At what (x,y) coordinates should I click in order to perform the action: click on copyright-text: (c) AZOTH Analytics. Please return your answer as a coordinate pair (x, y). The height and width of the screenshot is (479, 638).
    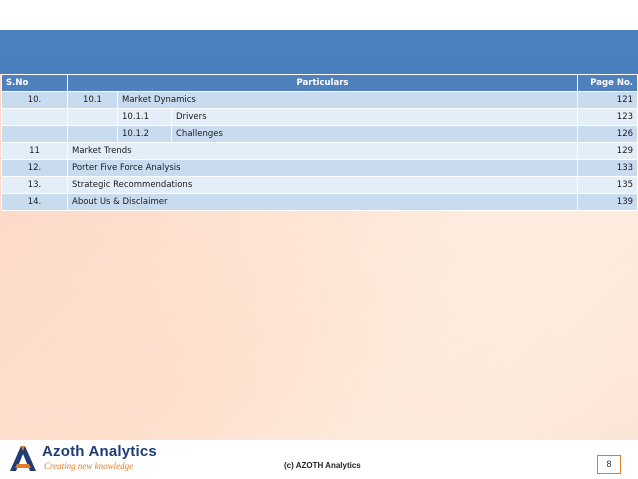
    Looking at the image, I should click on (322, 465).